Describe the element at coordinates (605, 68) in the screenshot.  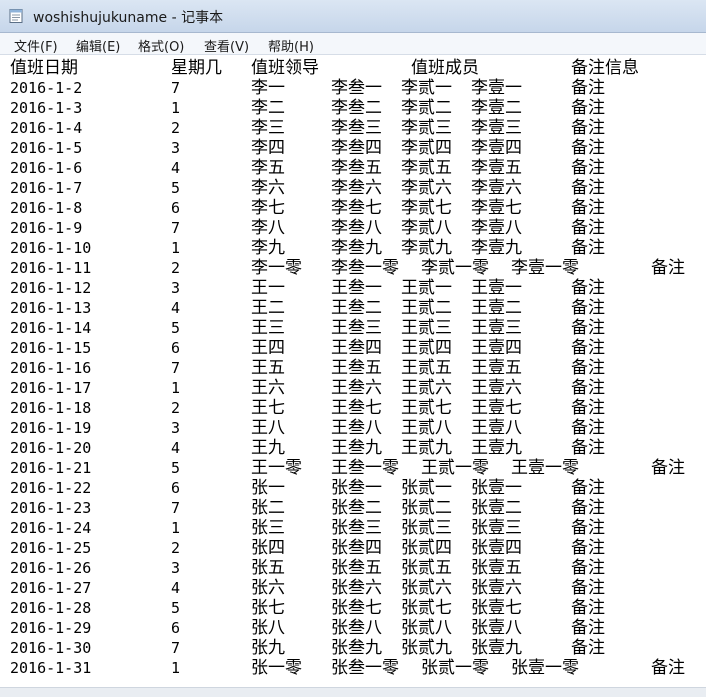
I see `header-notes: 备注信息` at that location.